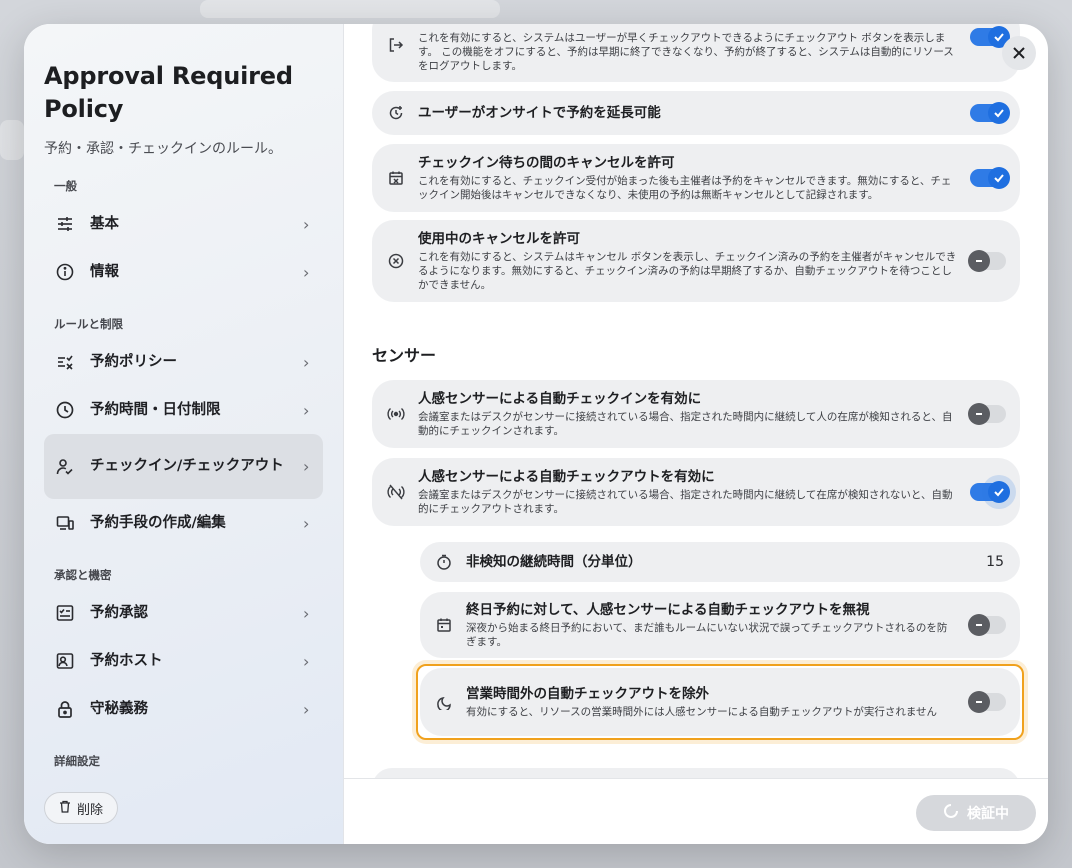 The height and width of the screenshot is (868, 1072). I want to click on host-icon, so click(65, 661).